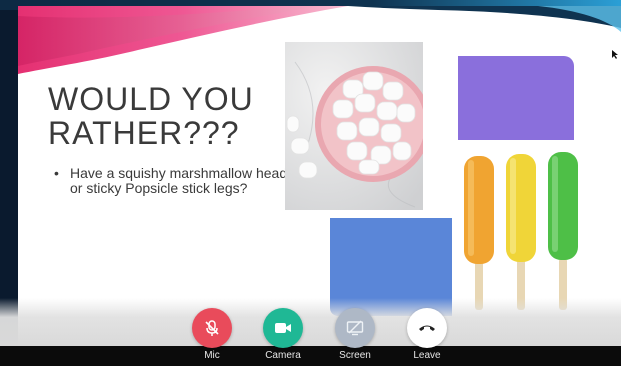  I want to click on purple-color-block, so click(516, 98).